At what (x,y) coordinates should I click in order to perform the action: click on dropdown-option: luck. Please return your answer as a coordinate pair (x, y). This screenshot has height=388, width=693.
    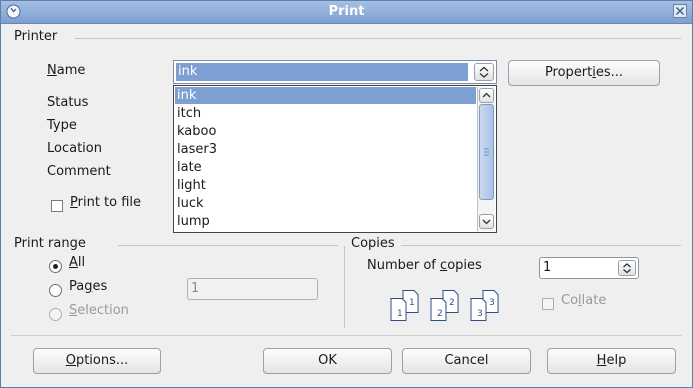
    Looking at the image, I should click on (325, 203).